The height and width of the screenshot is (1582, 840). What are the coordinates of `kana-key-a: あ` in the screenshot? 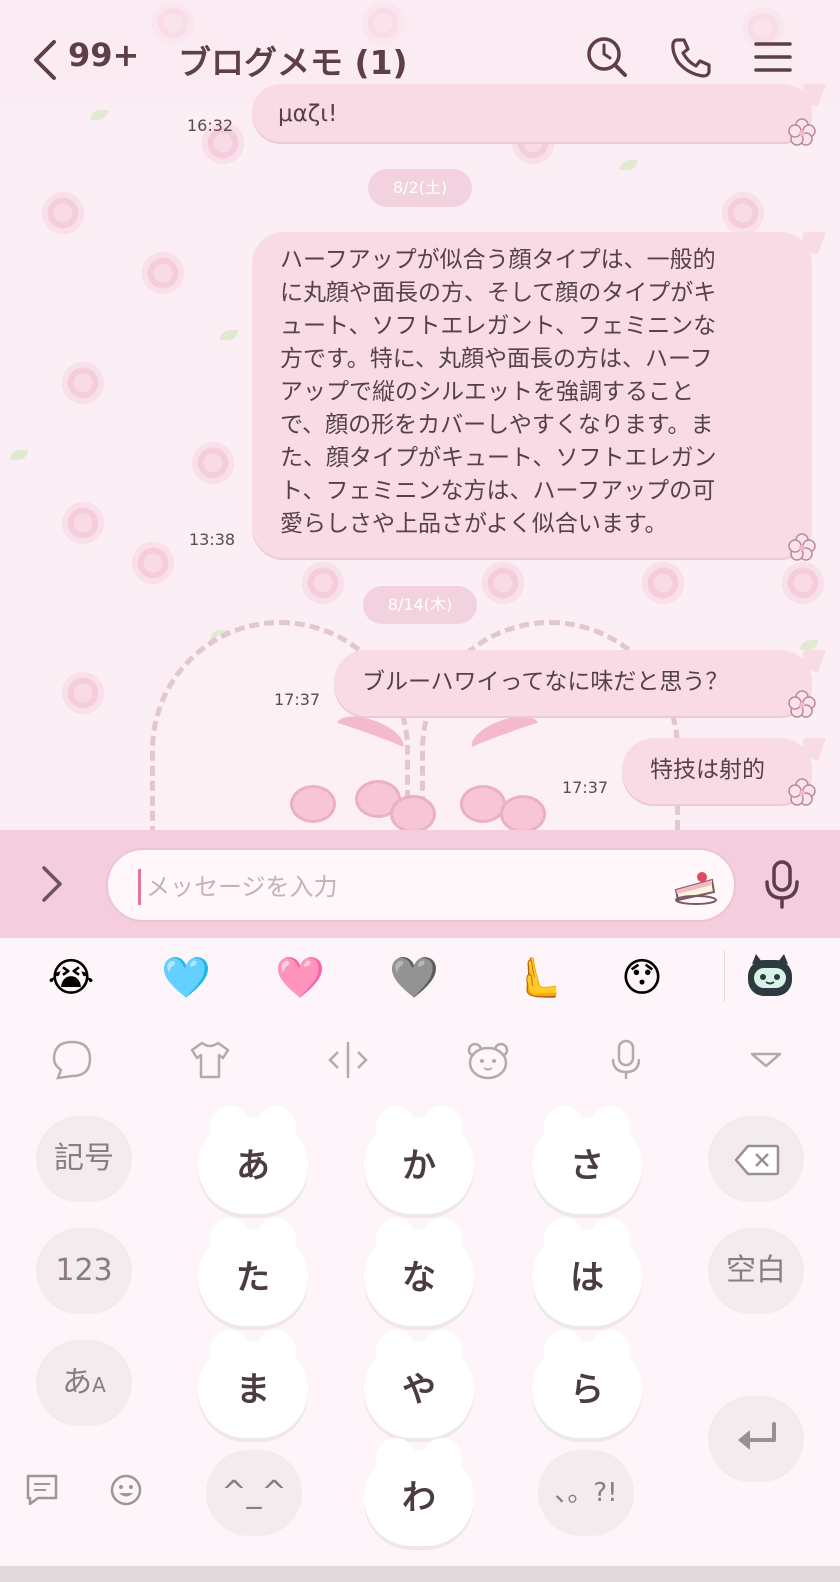 It's located at (253, 1160).